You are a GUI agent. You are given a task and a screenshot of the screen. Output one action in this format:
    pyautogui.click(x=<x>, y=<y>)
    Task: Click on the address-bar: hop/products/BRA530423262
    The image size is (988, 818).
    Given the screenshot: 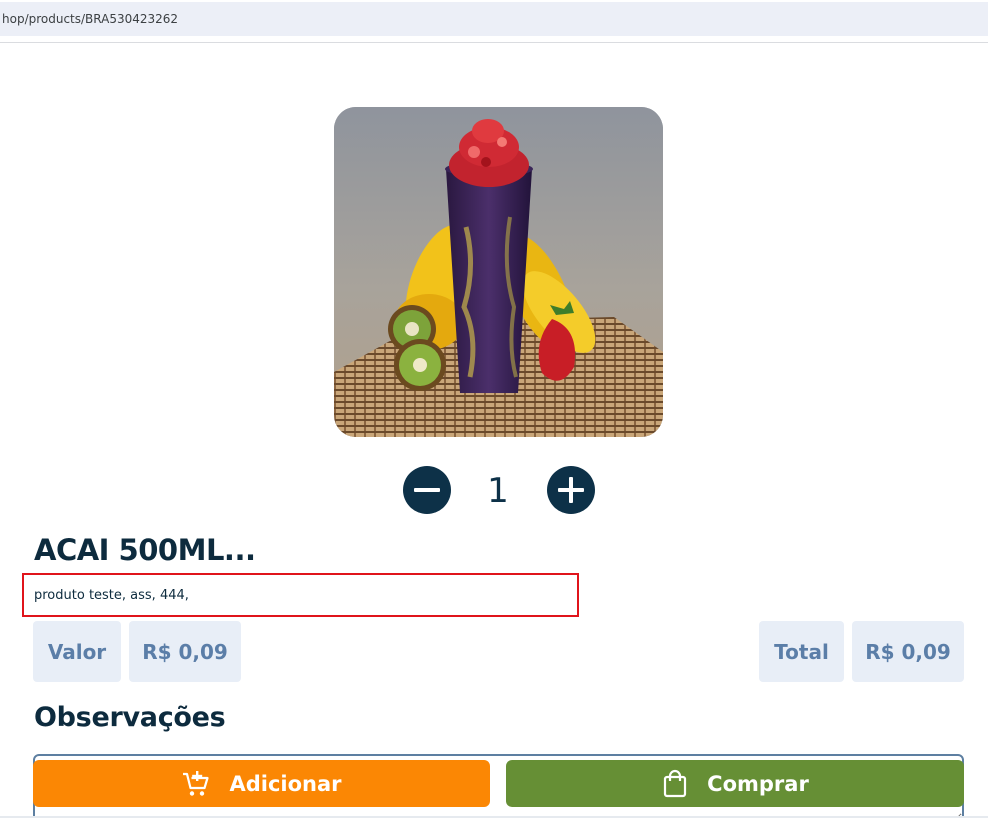 What is the action you would take?
    pyautogui.click(x=494, y=19)
    